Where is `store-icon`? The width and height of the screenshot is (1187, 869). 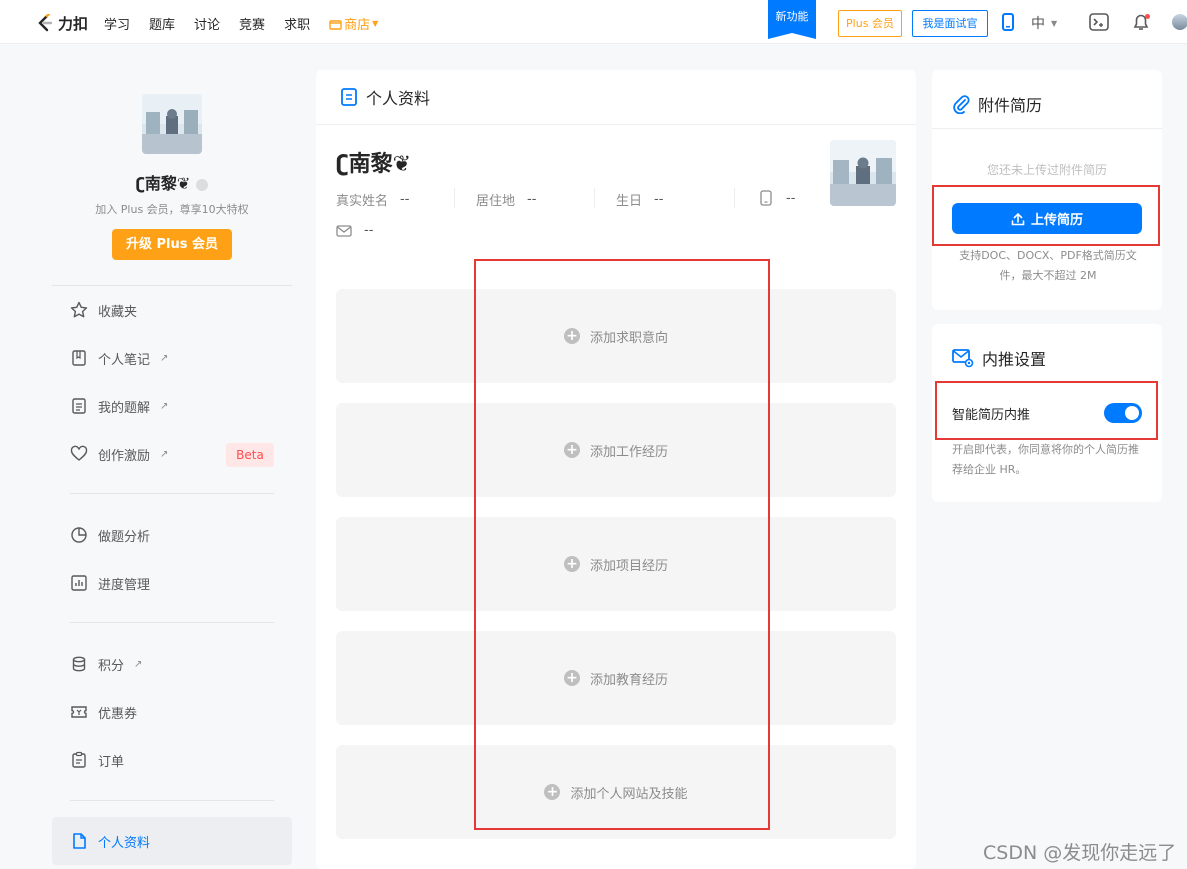 store-icon is located at coordinates (335, 24).